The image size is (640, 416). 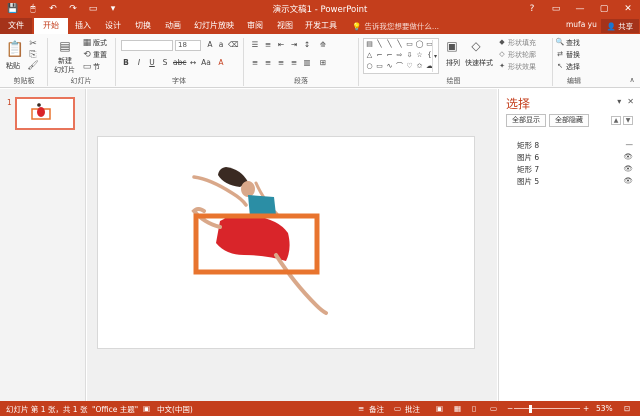 I want to click on list-item: 矩形 8 —, so click(x=576, y=145).